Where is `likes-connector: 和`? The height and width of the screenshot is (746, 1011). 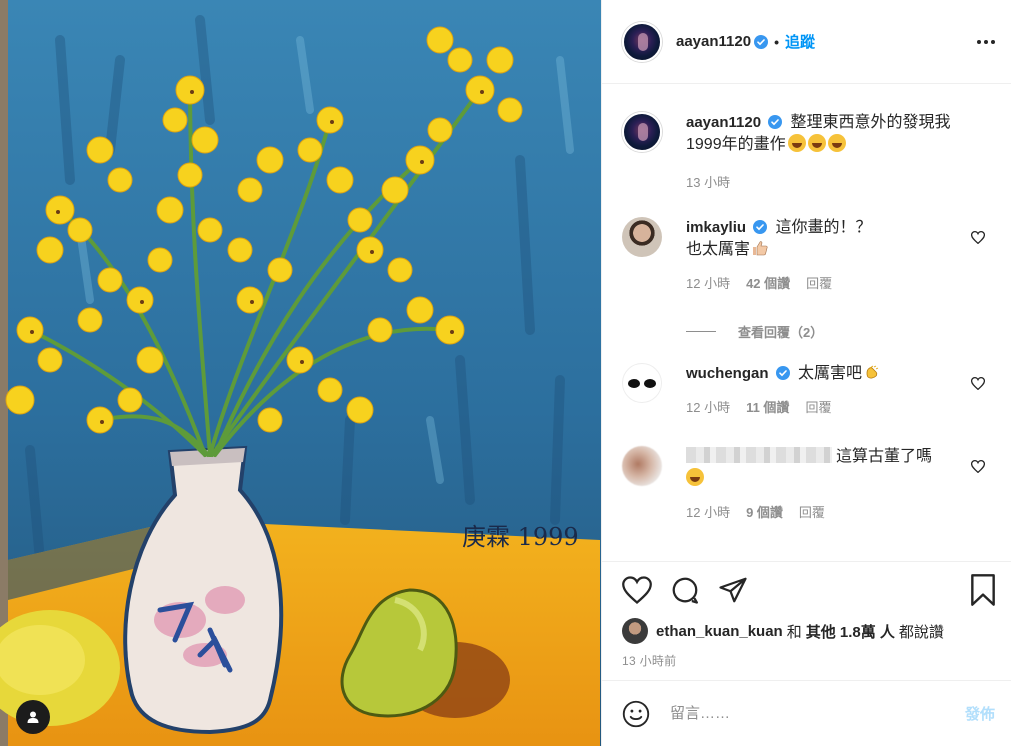 likes-connector: 和 is located at coordinates (794, 632).